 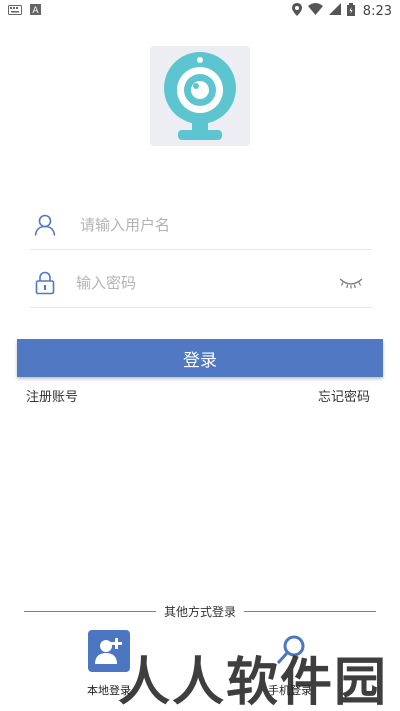 I want to click on divider-line-right, so click(x=310, y=611).